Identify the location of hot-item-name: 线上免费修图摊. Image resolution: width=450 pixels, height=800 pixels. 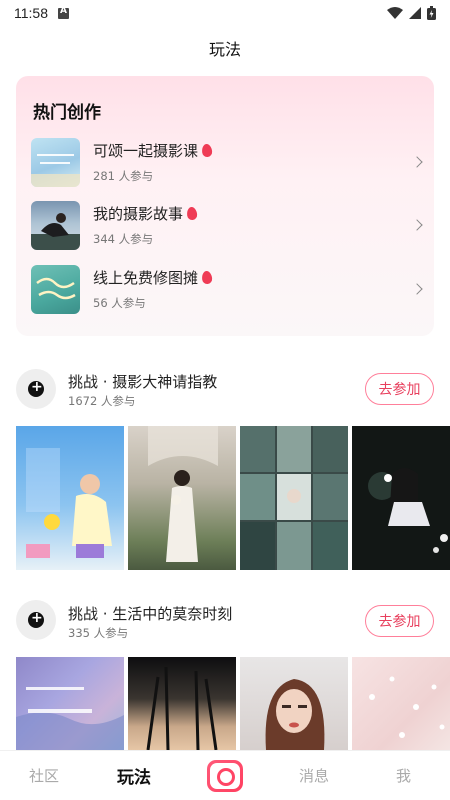
(153, 277).